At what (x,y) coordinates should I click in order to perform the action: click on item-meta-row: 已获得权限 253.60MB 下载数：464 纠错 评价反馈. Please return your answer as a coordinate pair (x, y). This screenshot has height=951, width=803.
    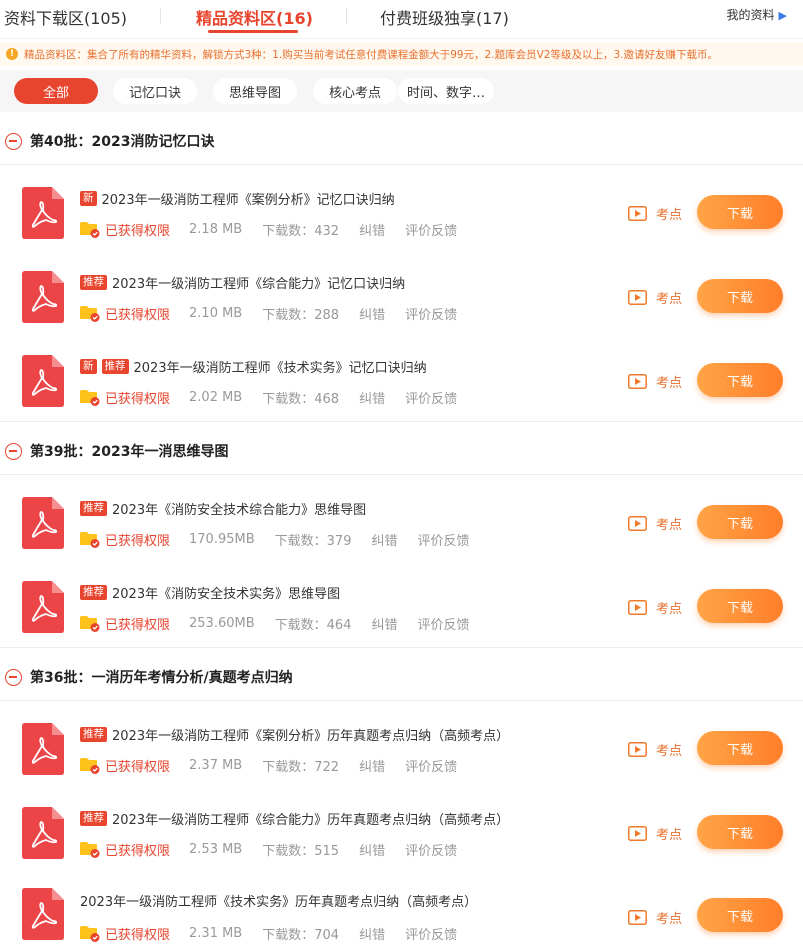
    Looking at the image, I should click on (275, 623).